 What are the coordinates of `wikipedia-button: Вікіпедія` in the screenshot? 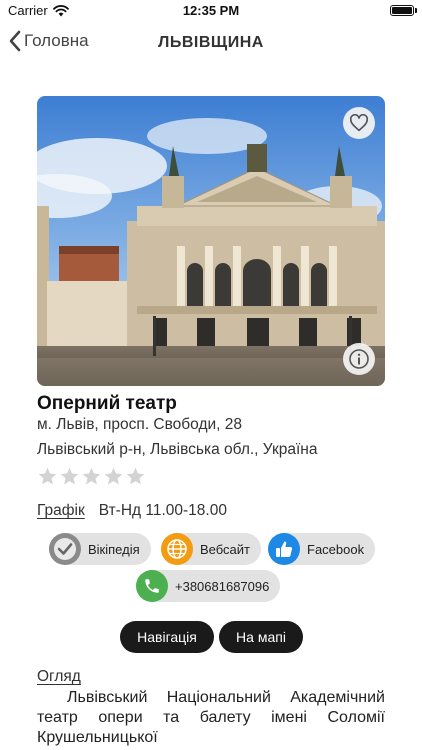 It's located at (100, 549).